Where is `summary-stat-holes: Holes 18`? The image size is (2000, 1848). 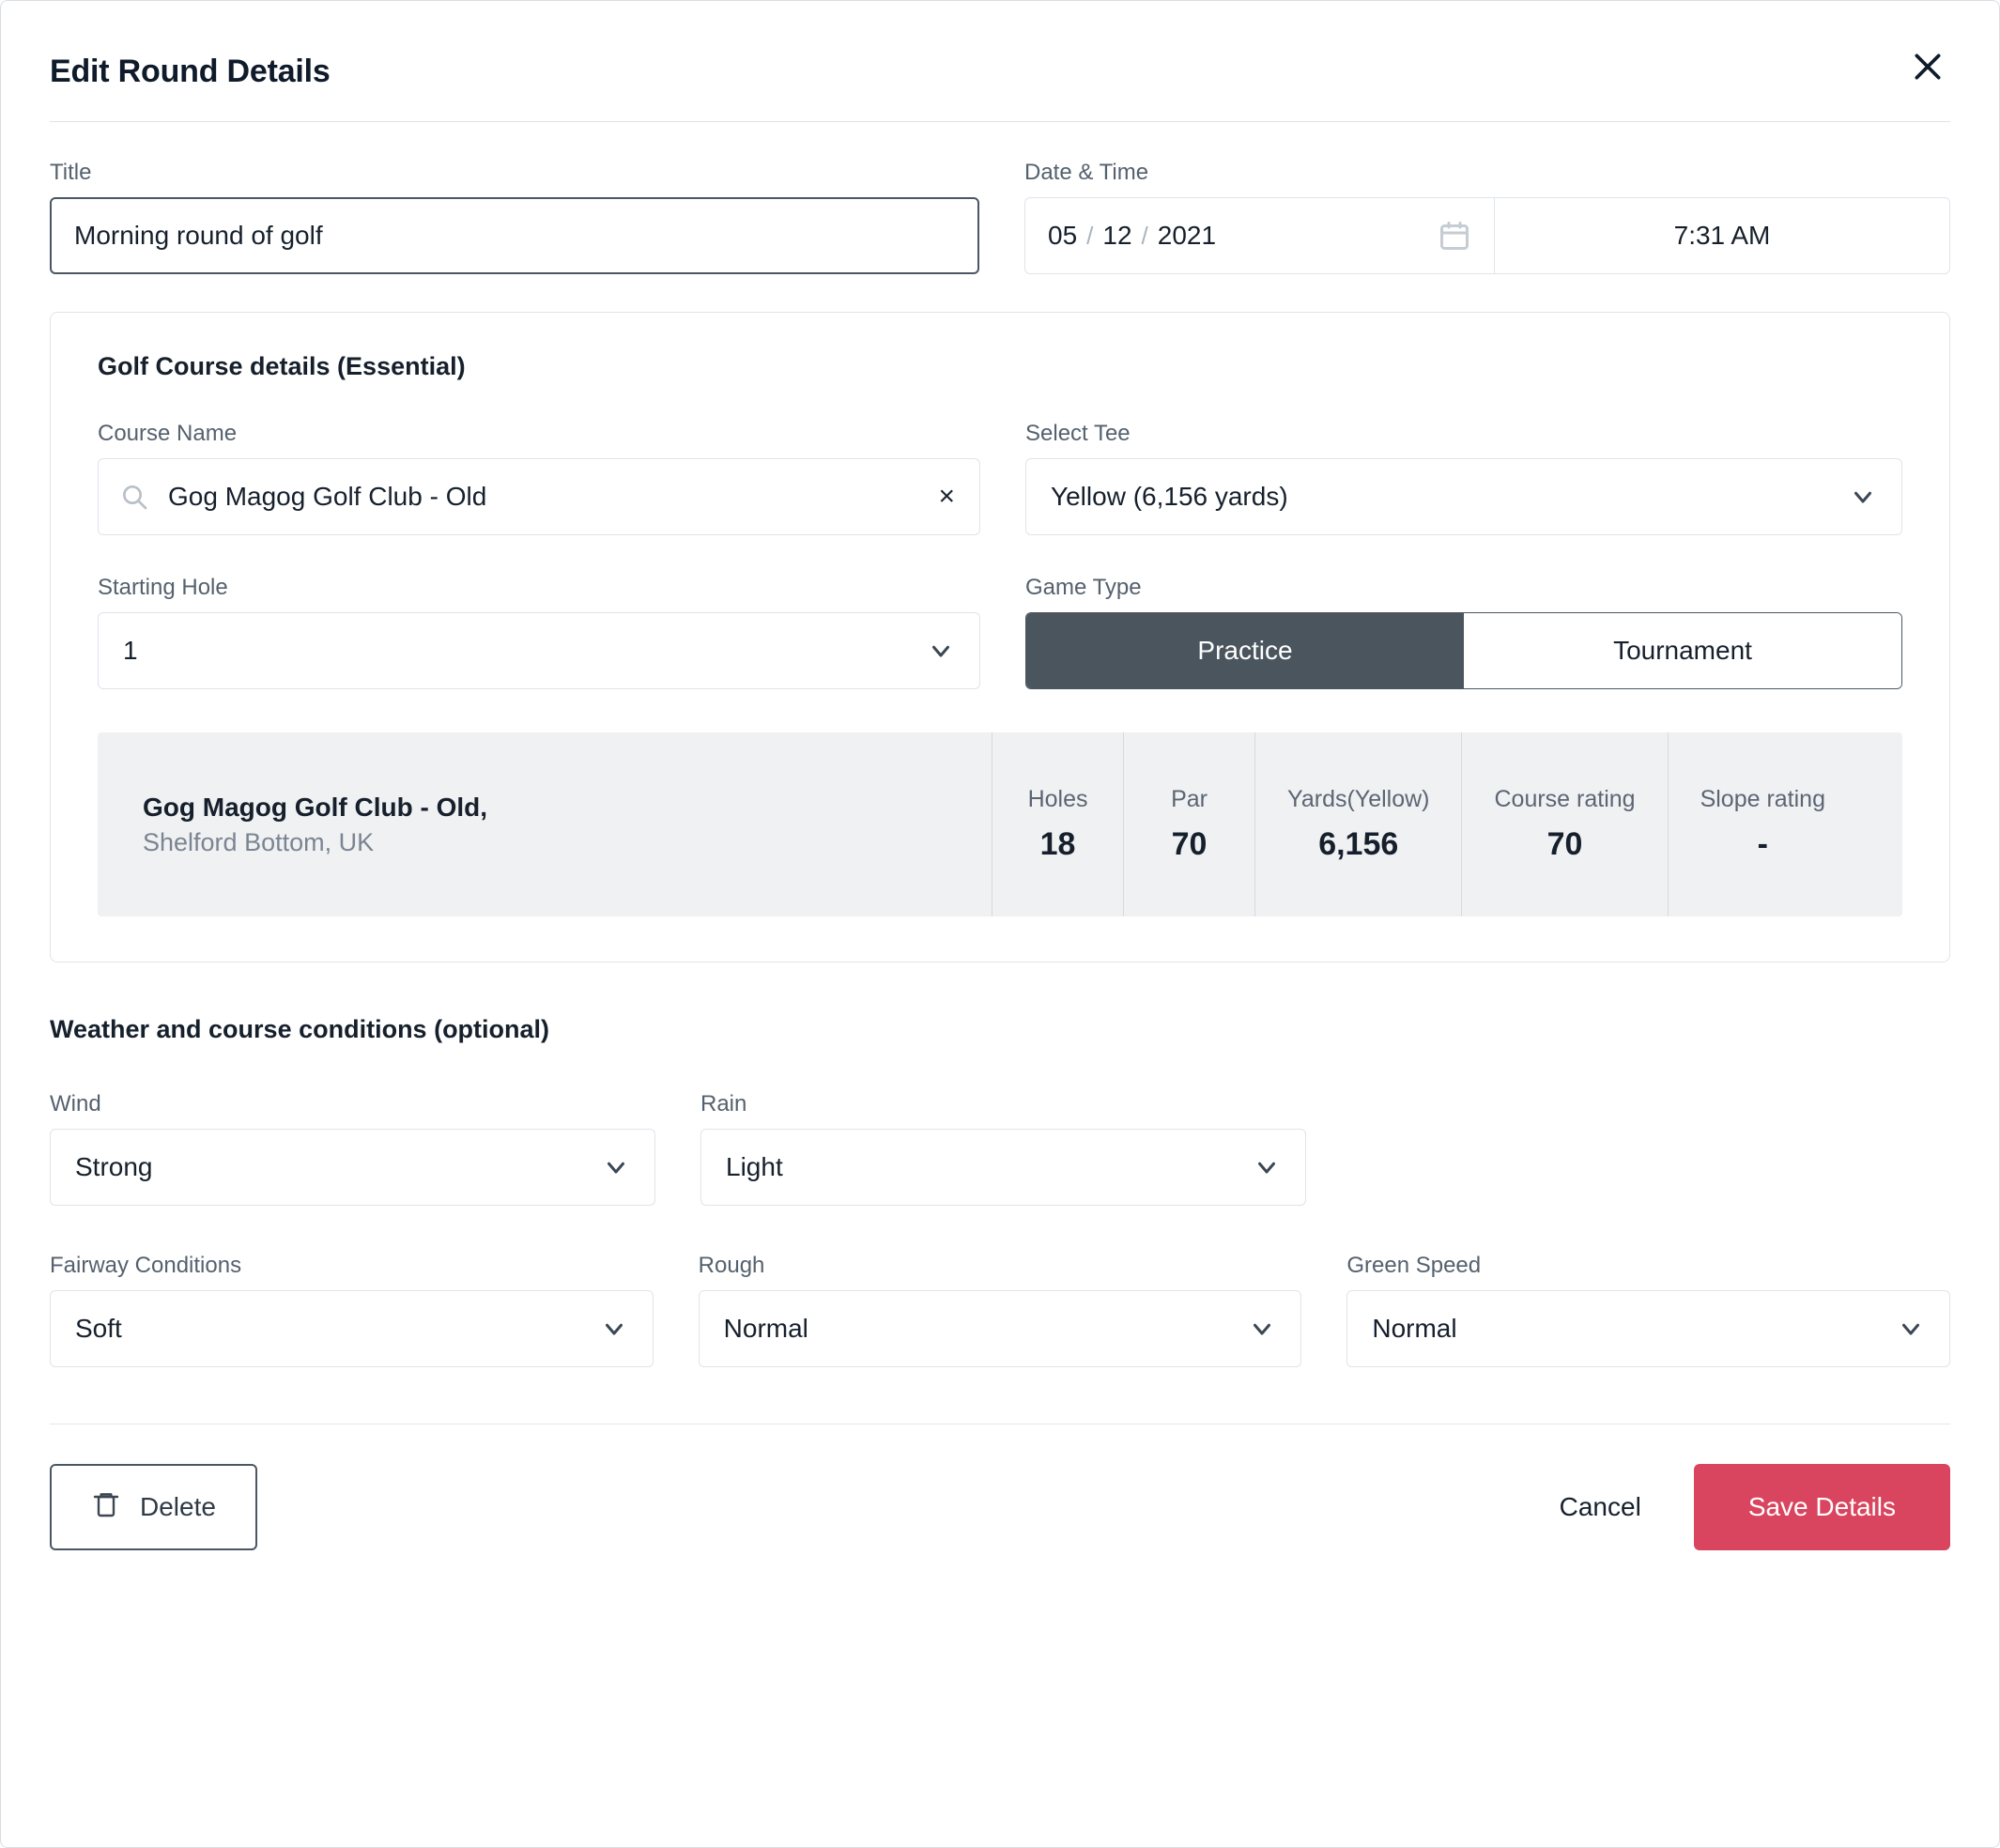
summary-stat-holes: Holes 18 is located at coordinates (1057, 824).